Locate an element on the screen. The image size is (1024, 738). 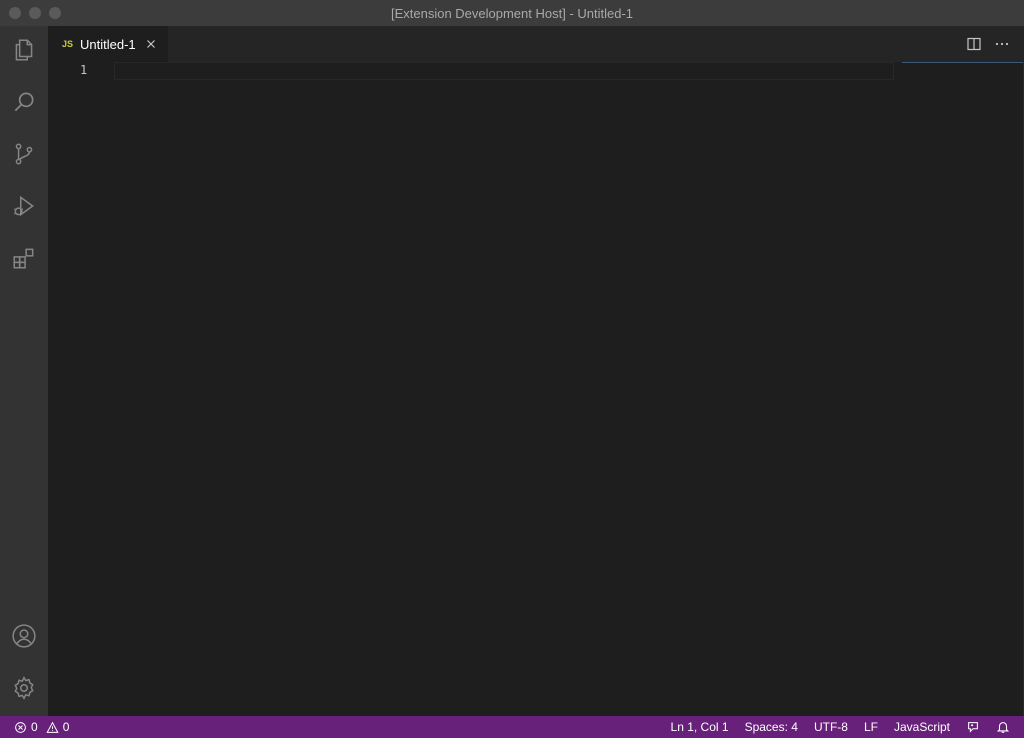
bell-icon is located at coordinates (1003, 727).